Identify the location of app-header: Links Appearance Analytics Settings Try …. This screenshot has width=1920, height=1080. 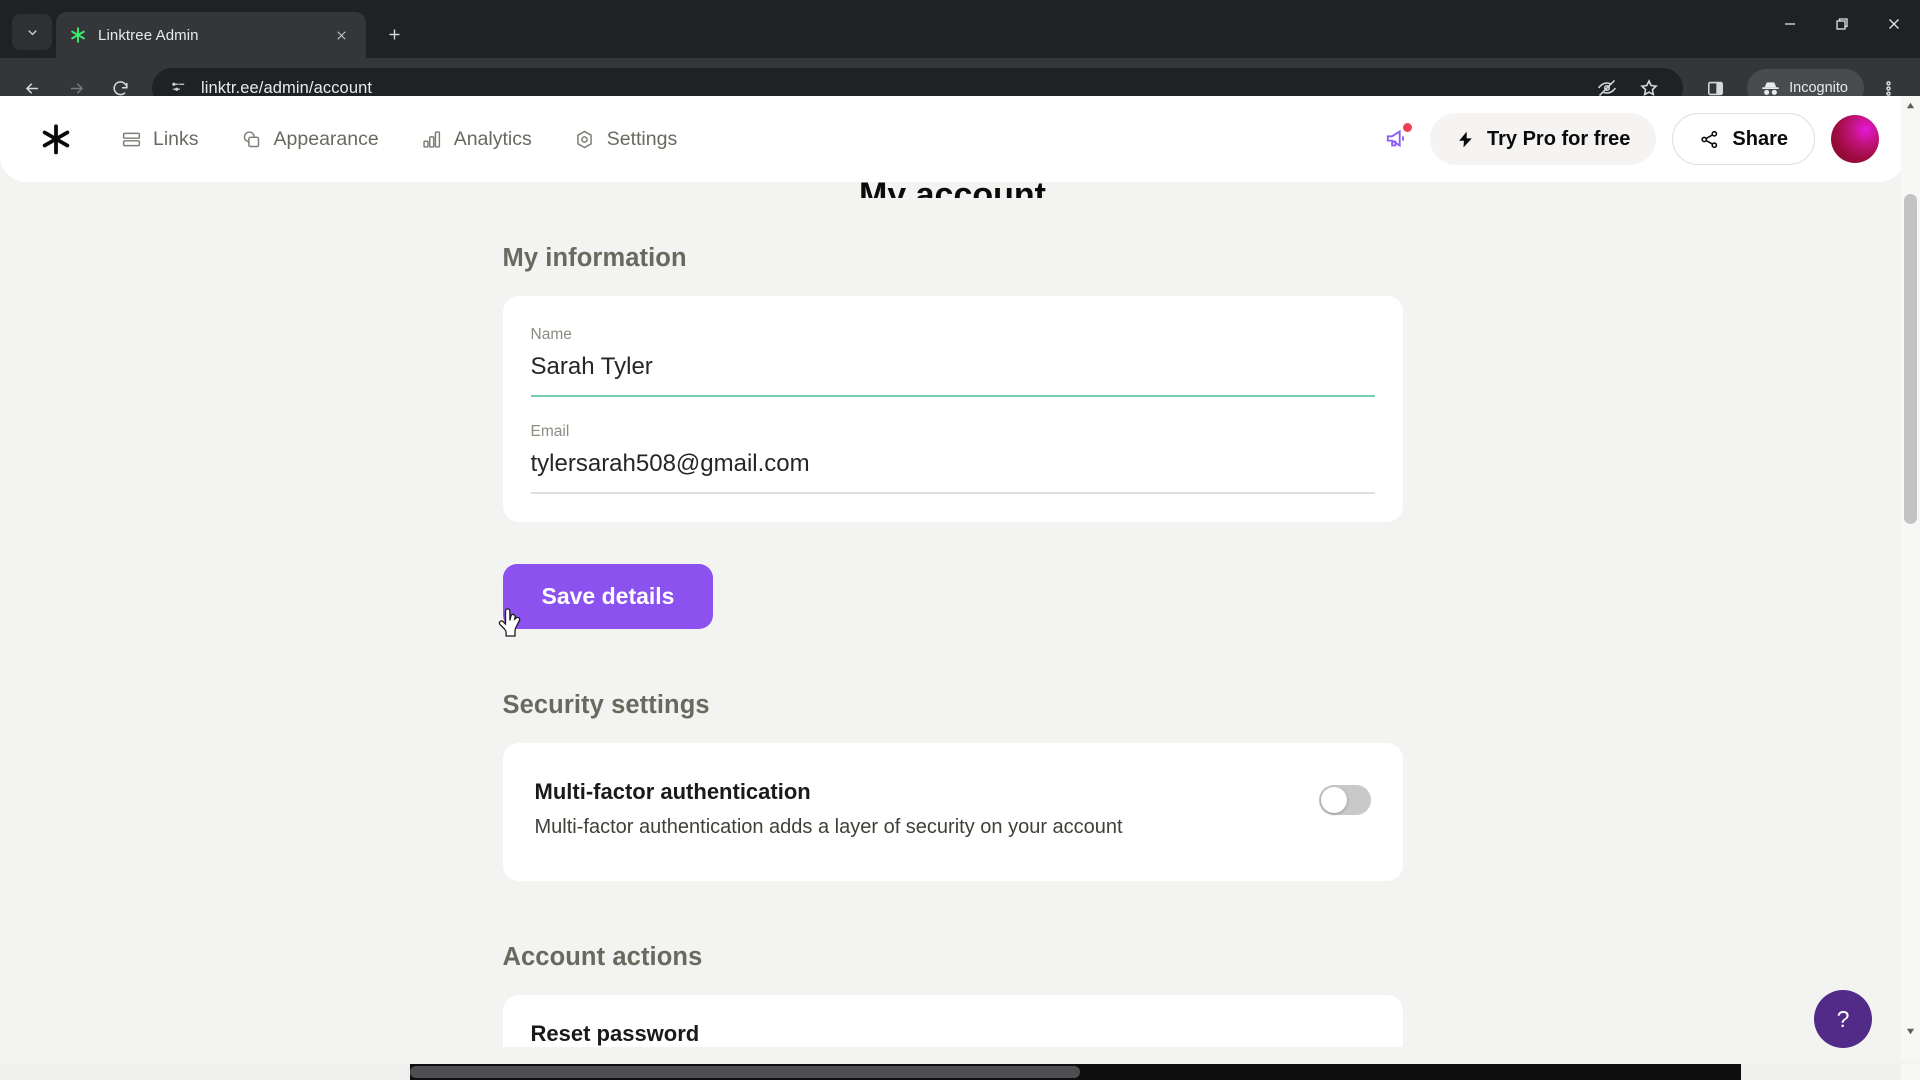
(952, 139).